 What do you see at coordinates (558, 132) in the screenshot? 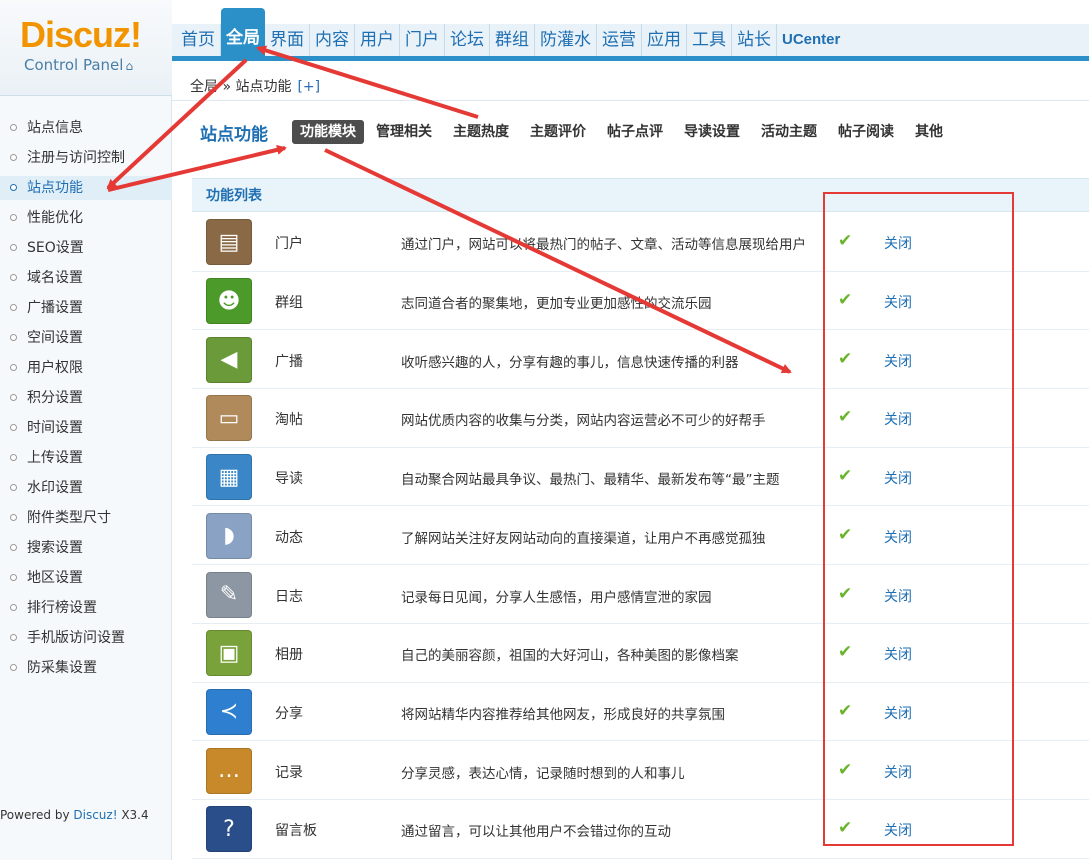
I see `tab-3: 主题评价` at bounding box center [558, 132].